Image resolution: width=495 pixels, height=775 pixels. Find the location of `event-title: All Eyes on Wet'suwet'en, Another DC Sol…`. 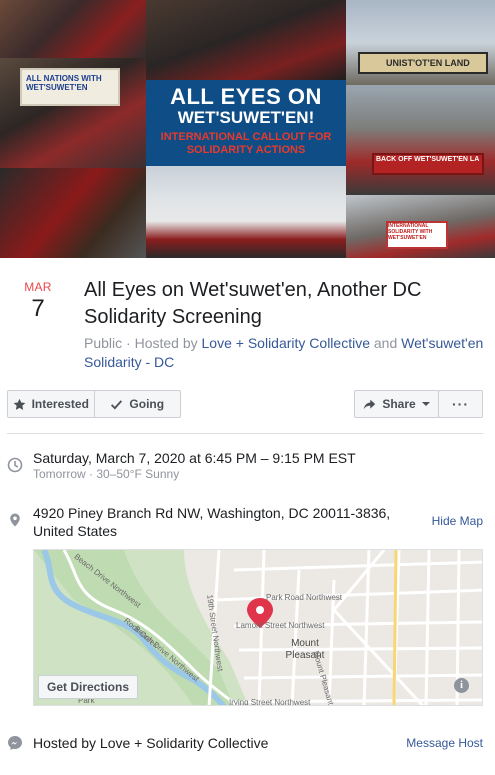

event-title: All Eyes on Wet'suwet'en, Another DC Sol… is located at coordinates (253, 303).